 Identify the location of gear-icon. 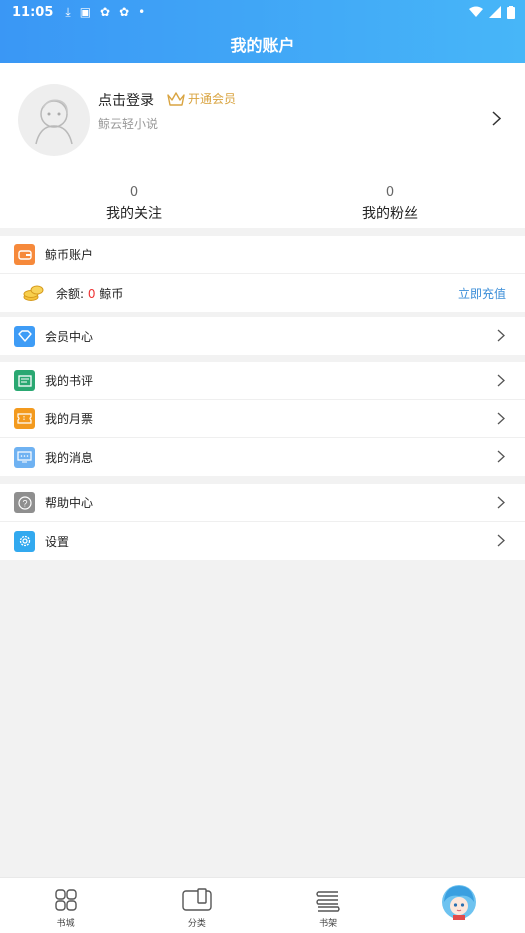
(24, 541).